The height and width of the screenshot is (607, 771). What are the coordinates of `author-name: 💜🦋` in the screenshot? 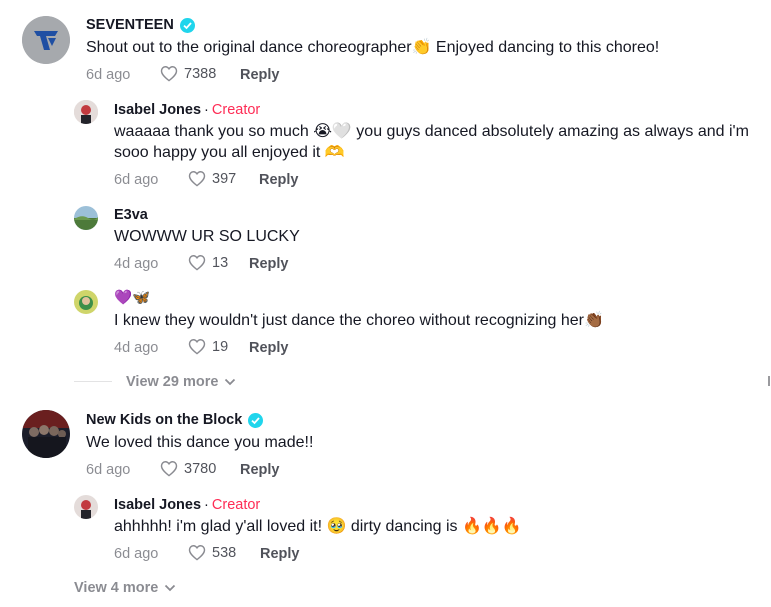 It's located at (132, 297).